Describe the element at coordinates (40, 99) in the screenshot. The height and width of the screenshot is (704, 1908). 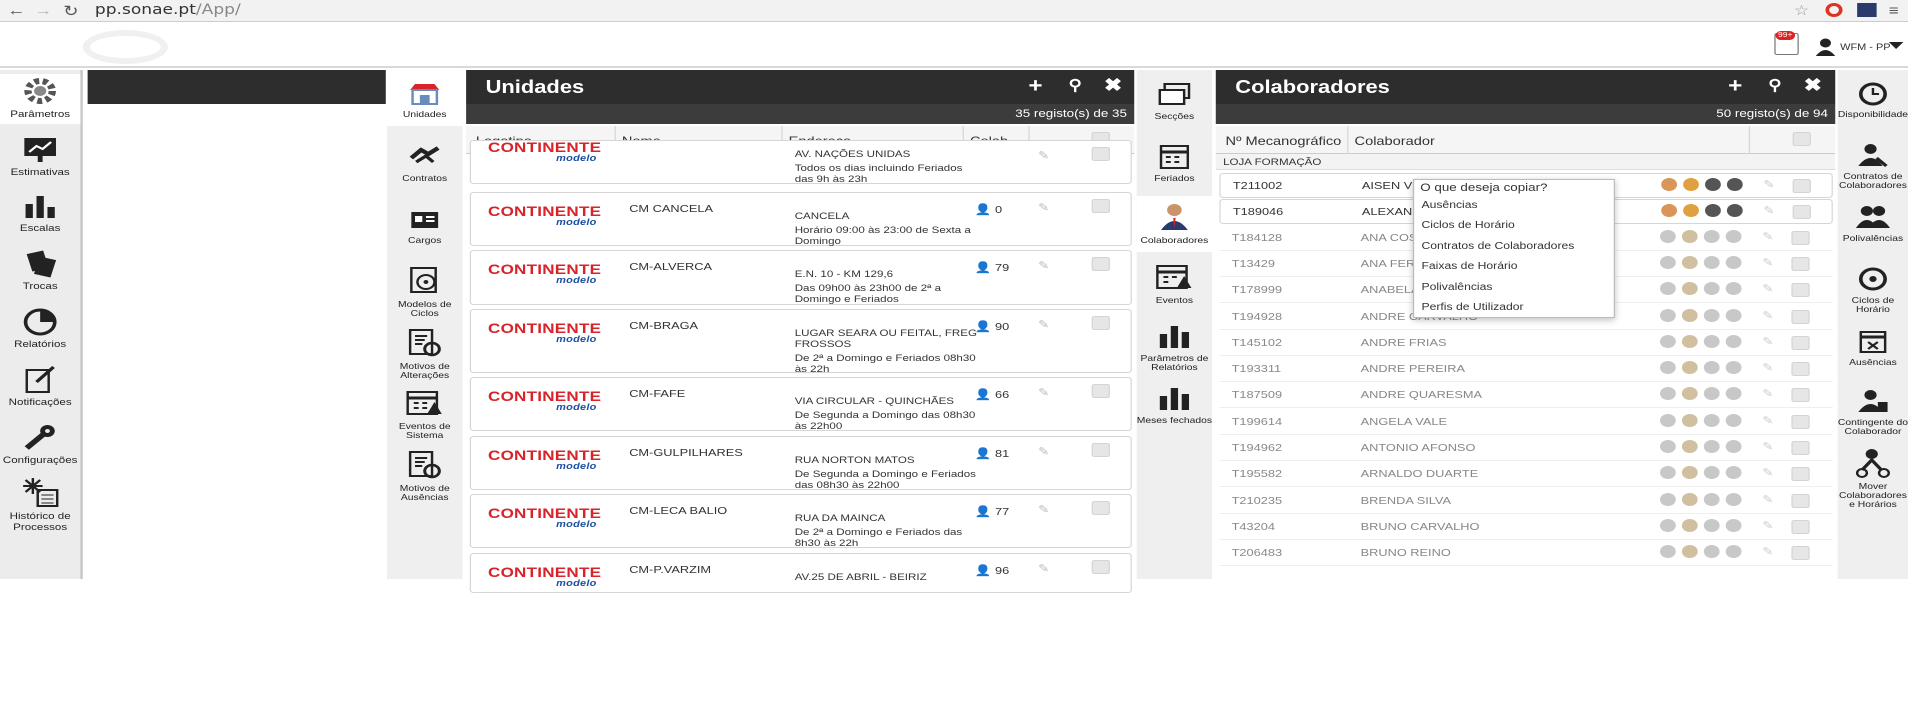
I see `nav-parametros: Parâmetros` at that location.